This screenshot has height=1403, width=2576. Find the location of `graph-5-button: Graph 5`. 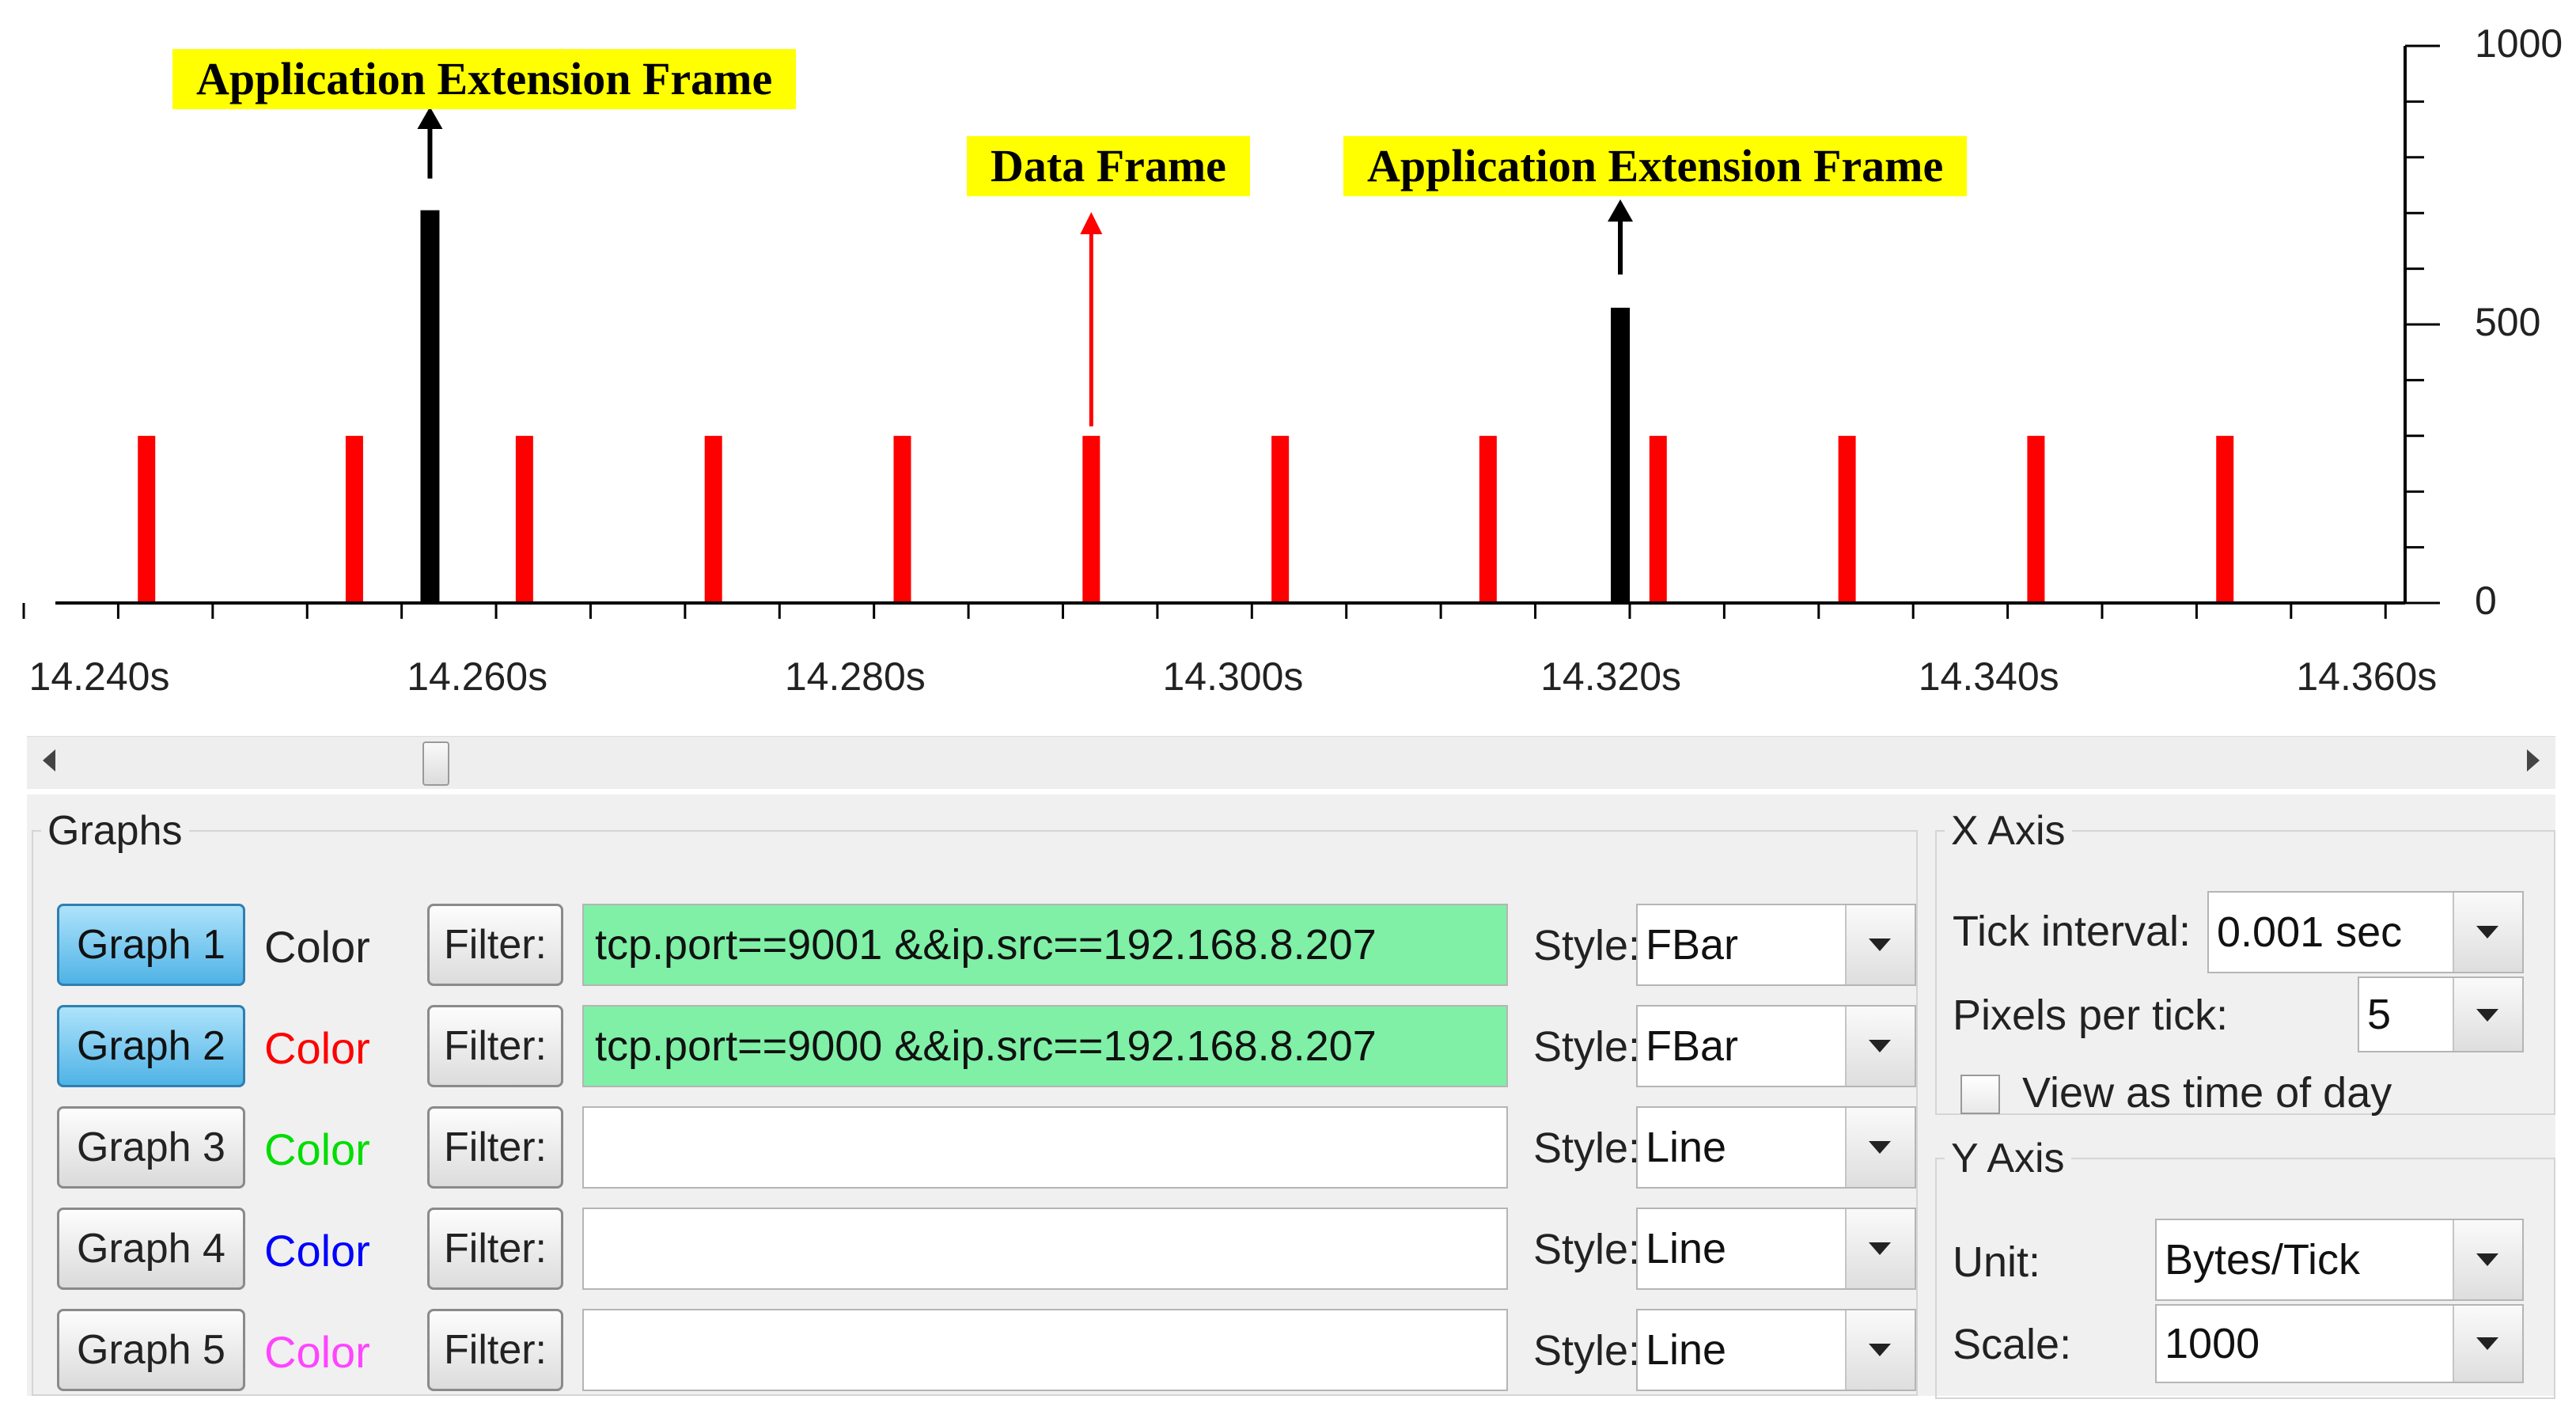

graph-5-button: Graph 5 is located at coordinates (151, 1350).